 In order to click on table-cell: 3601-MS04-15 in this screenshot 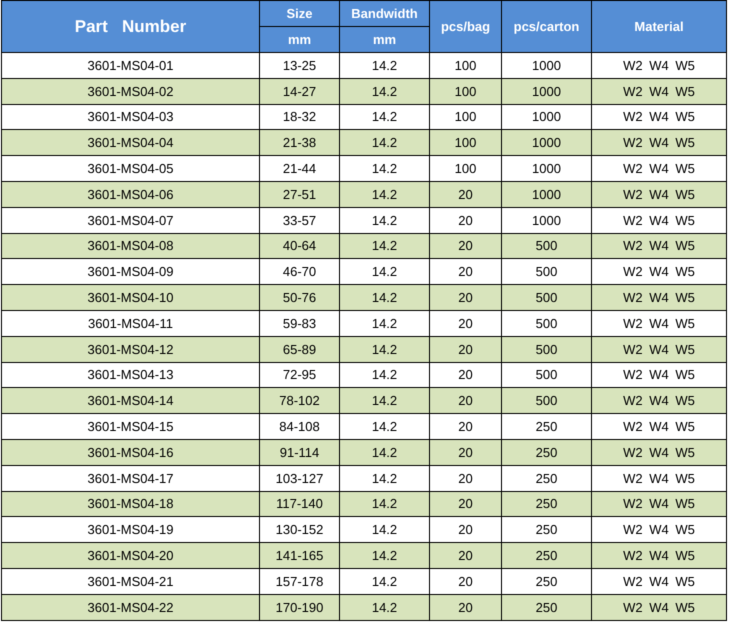, I will do `click(131, 427)`.